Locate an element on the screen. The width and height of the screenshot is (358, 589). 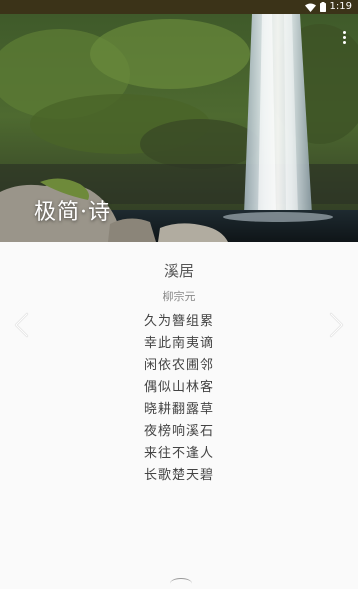
poem-author: 柳宗元 is located at coordinates (179, 296).